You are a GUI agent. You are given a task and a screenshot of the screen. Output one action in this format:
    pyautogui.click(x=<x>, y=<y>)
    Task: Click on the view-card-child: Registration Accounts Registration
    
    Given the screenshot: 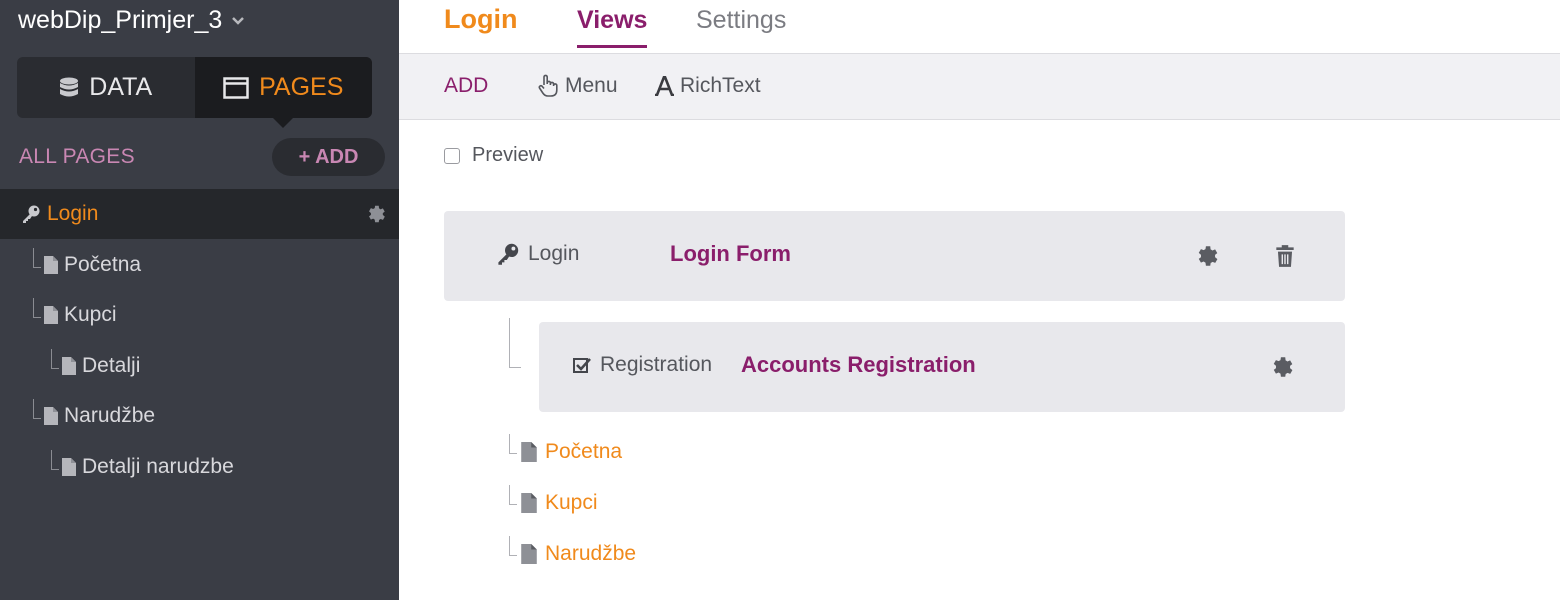 What is the action you would take?
    pyautogui.click(x=942, y=367)
    